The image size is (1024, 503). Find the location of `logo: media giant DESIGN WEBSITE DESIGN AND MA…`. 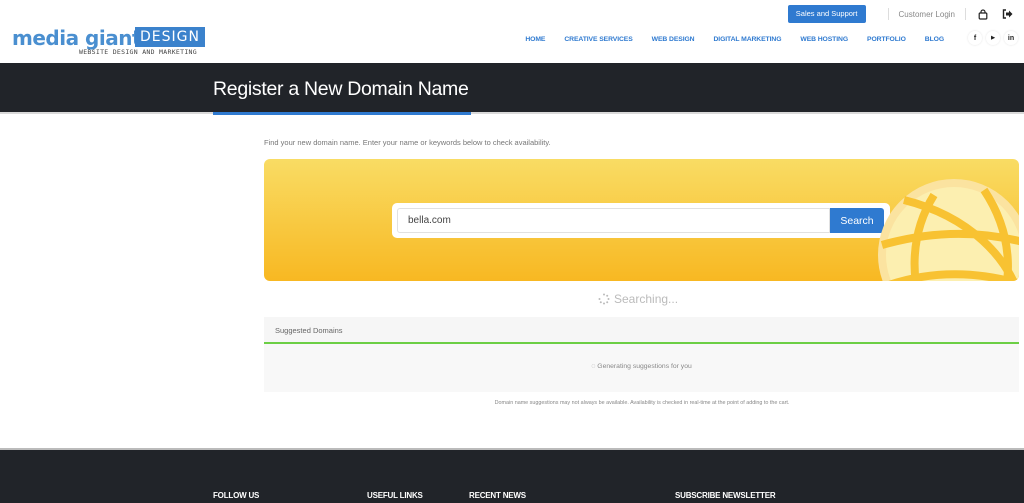

logo: media giant DESIGN WEBSITE DESIGN AND MA… is located at coordinates (108, 43).